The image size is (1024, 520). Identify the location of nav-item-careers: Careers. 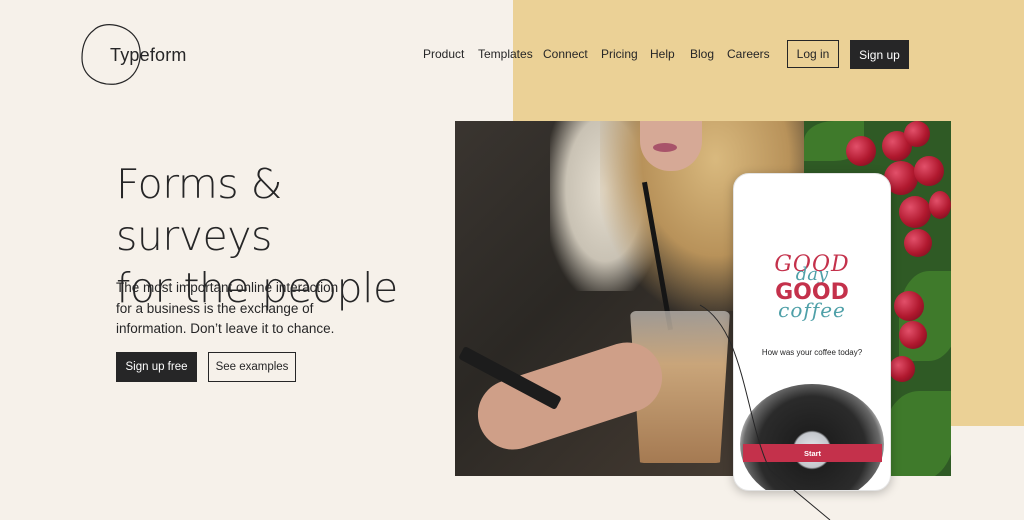
(748, 54).